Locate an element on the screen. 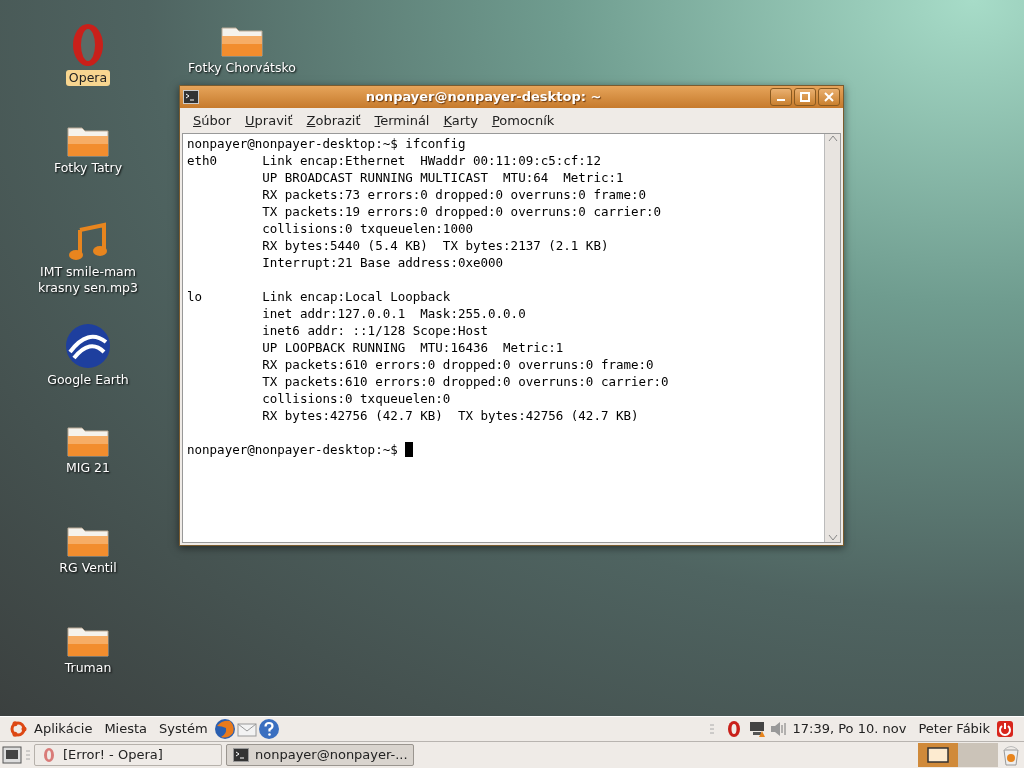 This screenshot has height=768, width=1024. network-computer-icon is located at coordinates (756, 729).